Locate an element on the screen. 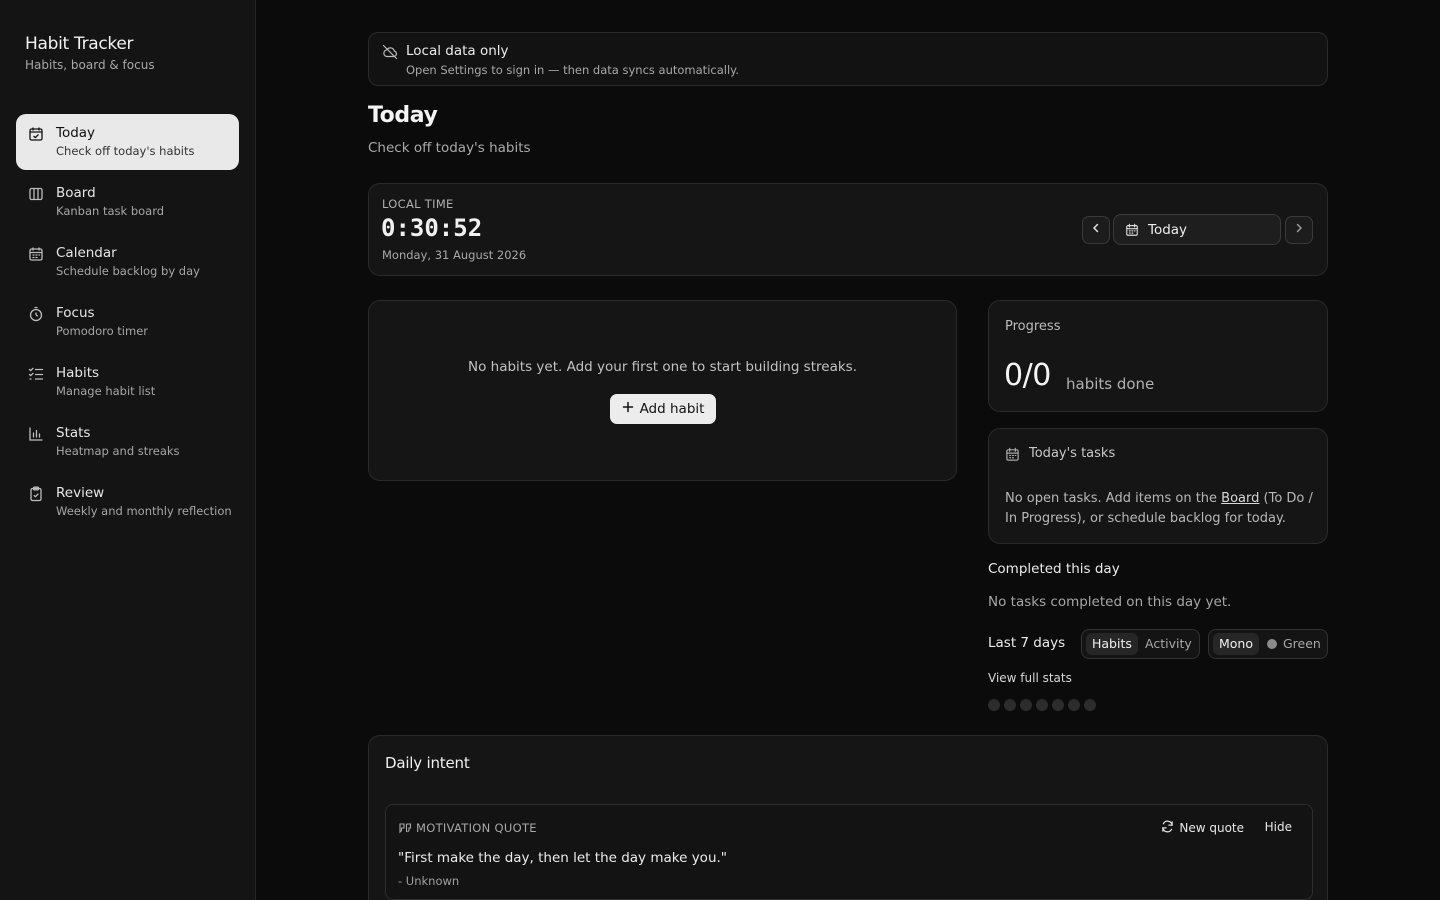  view-full-stats-link: View full stats is located at coordinates (1030, 678).